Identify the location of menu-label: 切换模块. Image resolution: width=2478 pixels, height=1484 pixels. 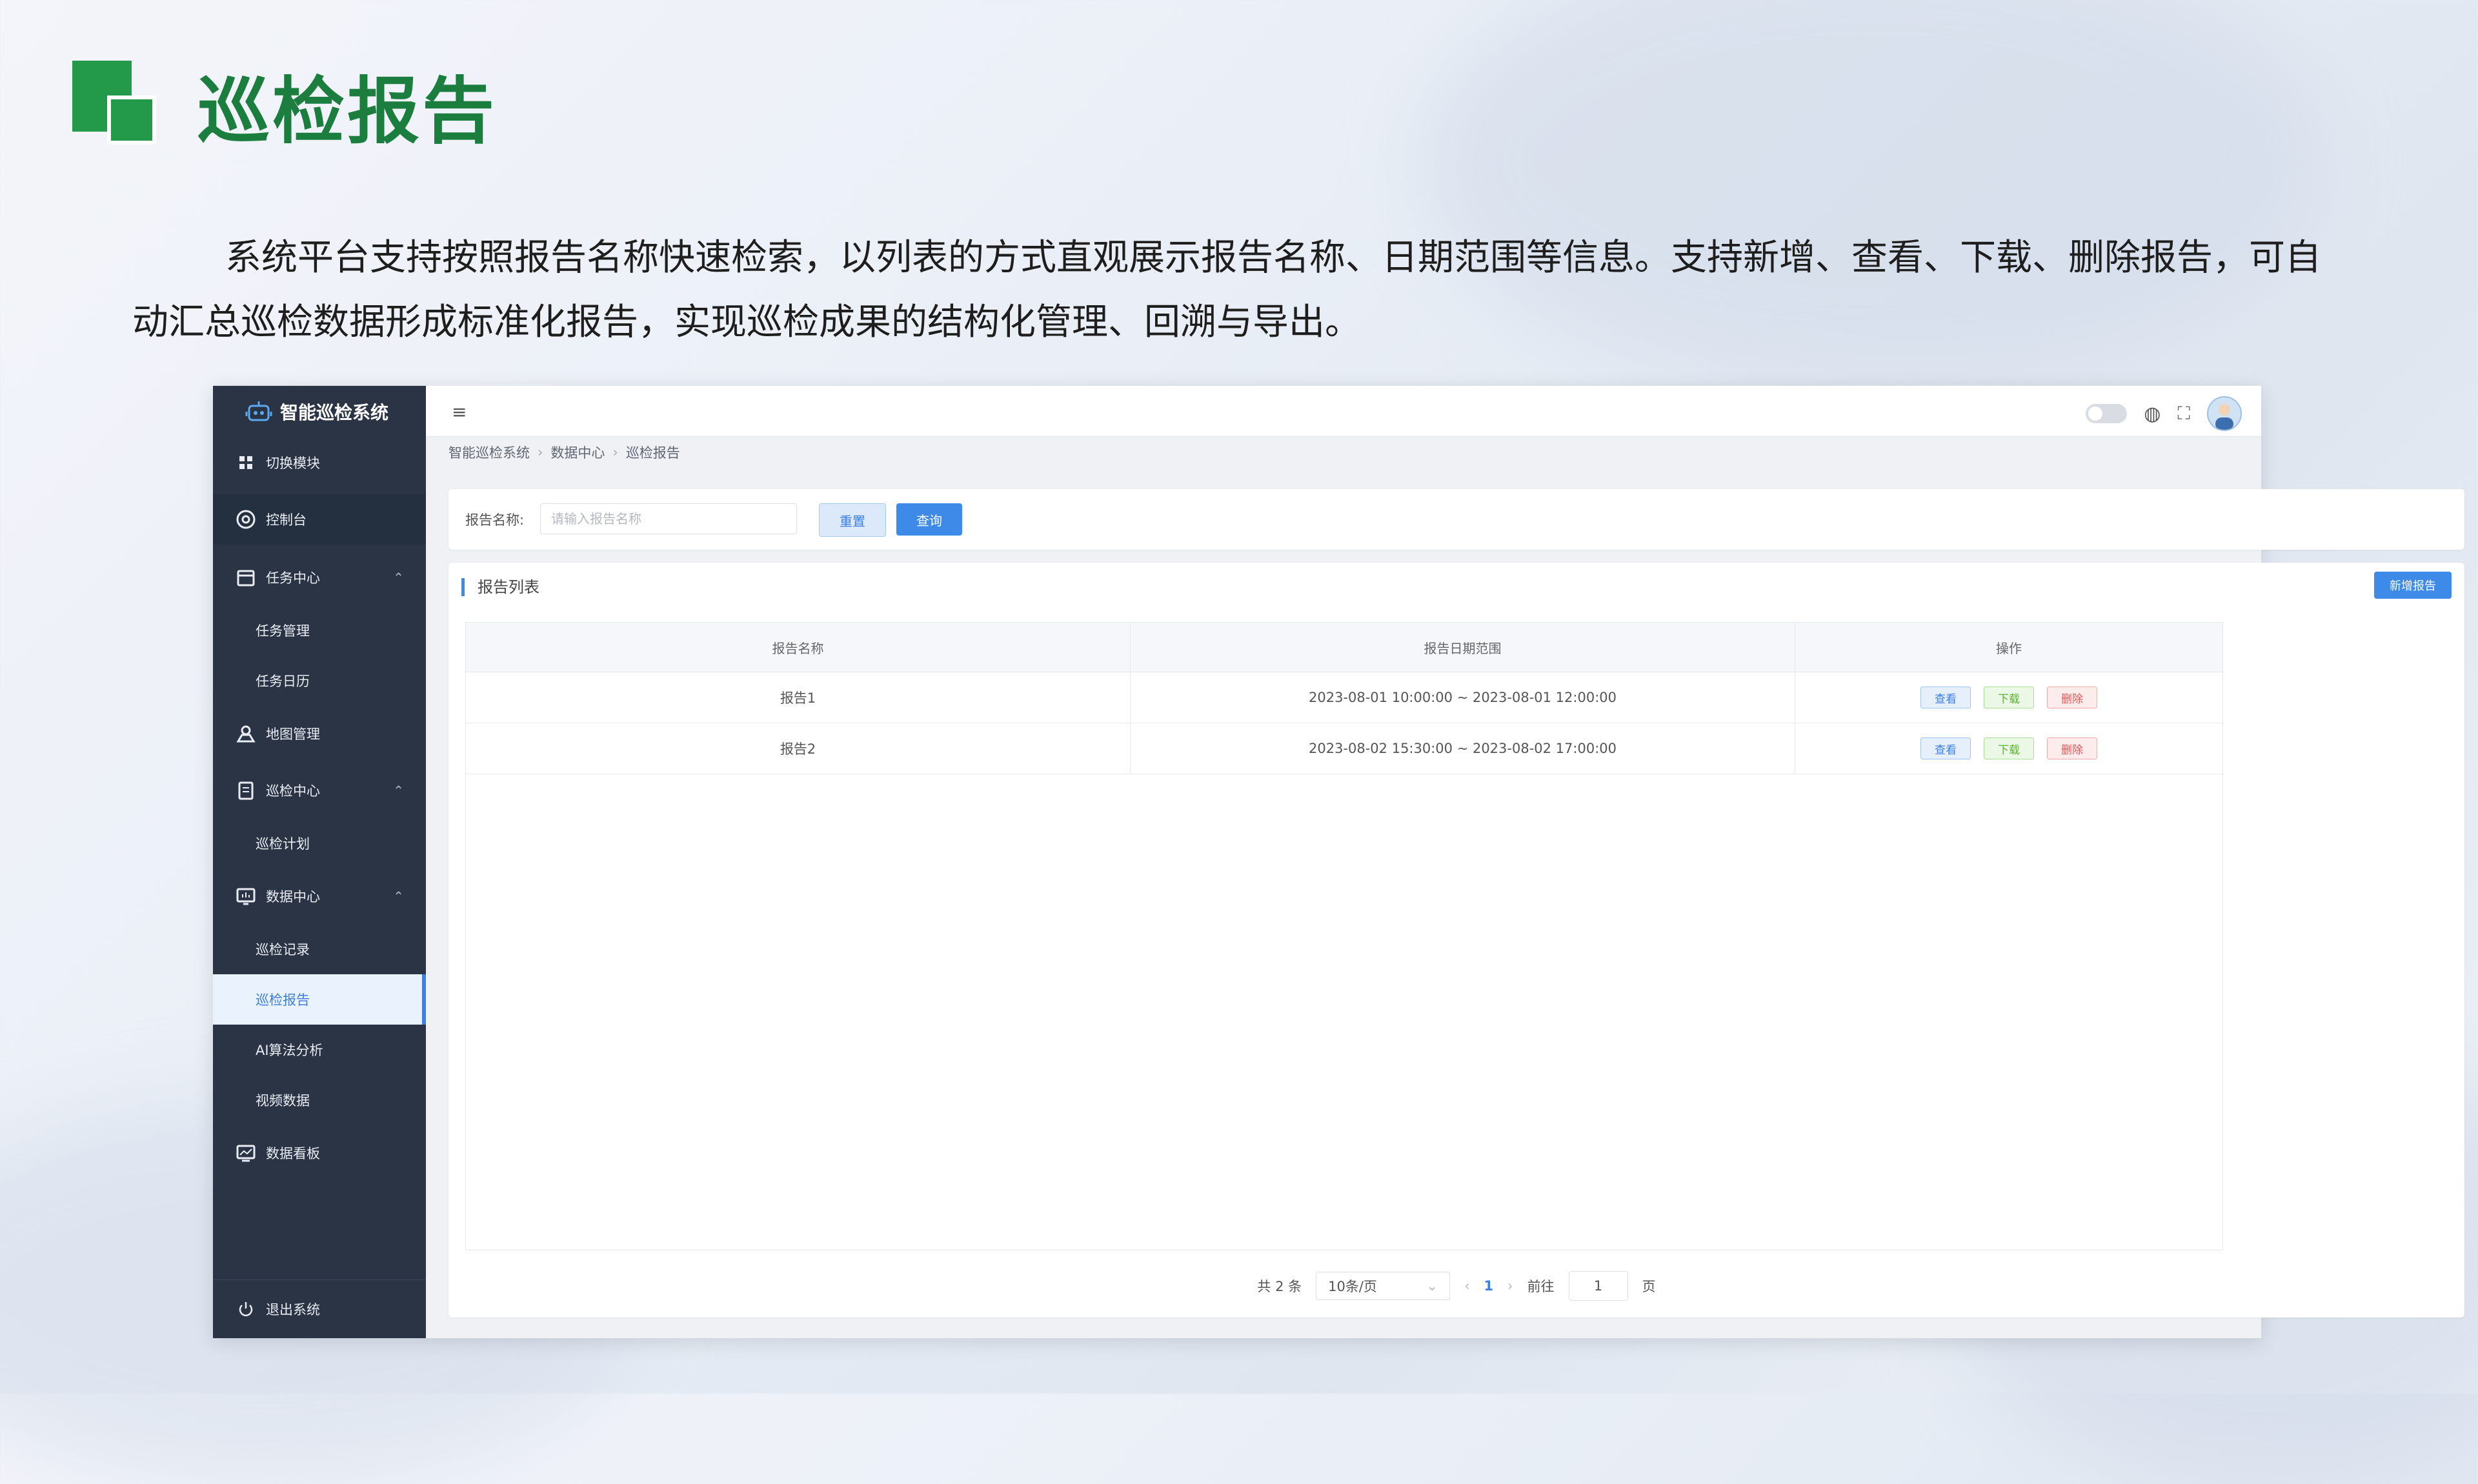
(293, 464).